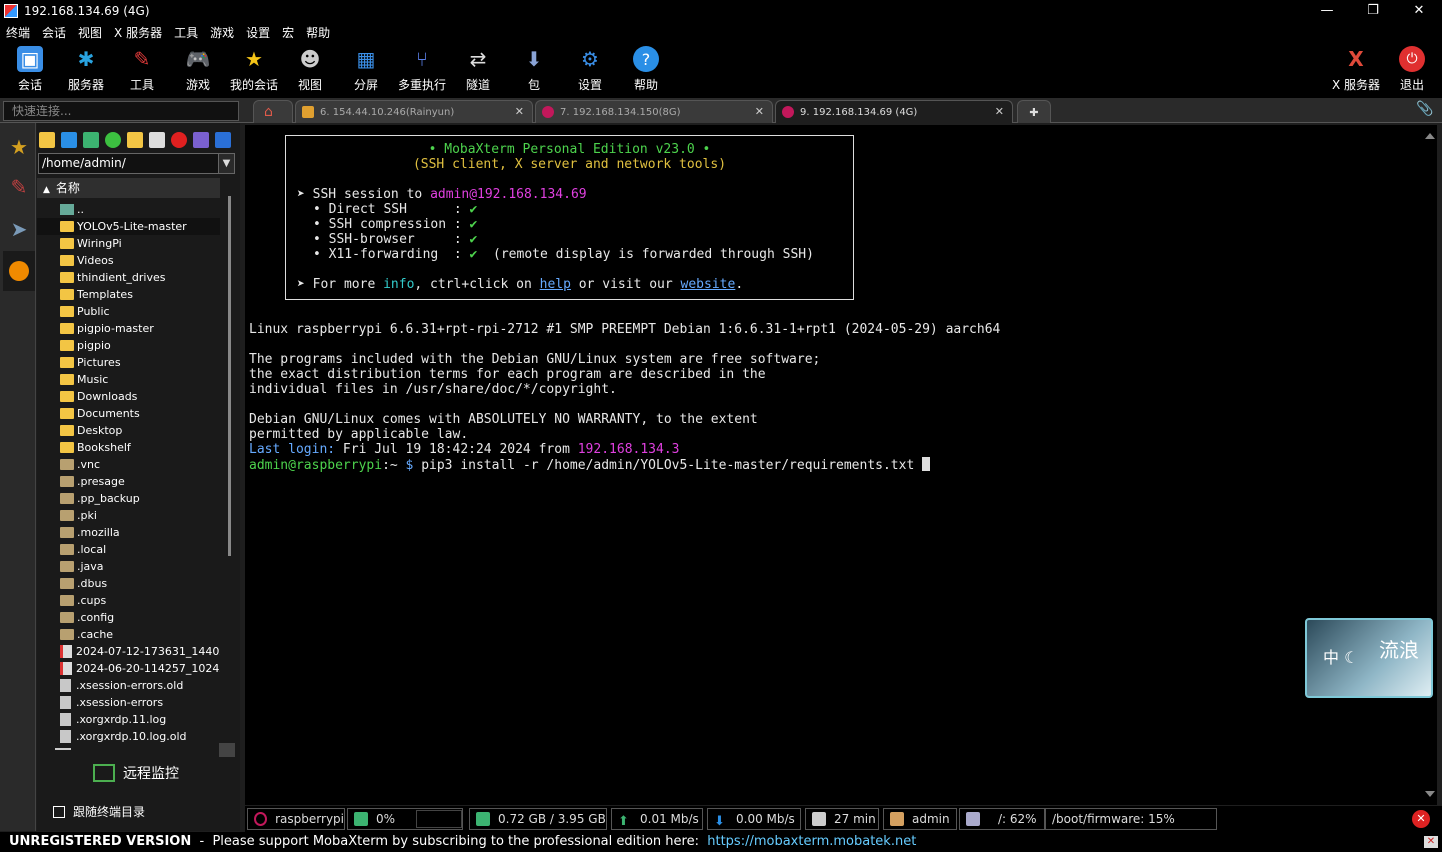 Image resolution: width=1442 pixels, height=852 pixels. What do you see at coordinates (128, 532) in the screenshot?
I see `file-list-item: .mozilla` at bounding box center [128, 532].